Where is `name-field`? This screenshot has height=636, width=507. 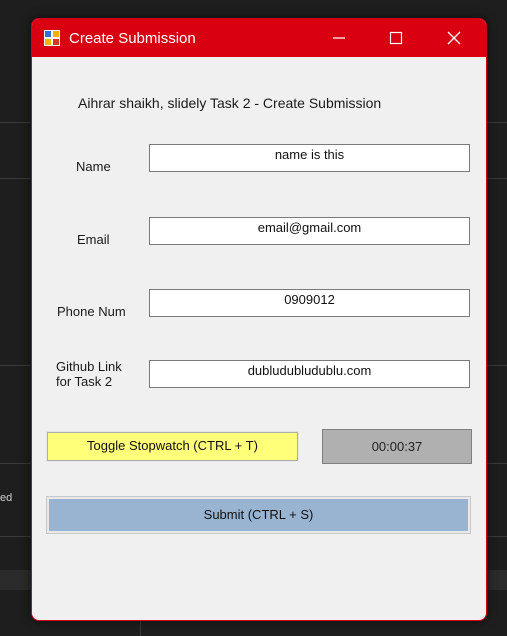 name-field is located at coordinates (309, 158).